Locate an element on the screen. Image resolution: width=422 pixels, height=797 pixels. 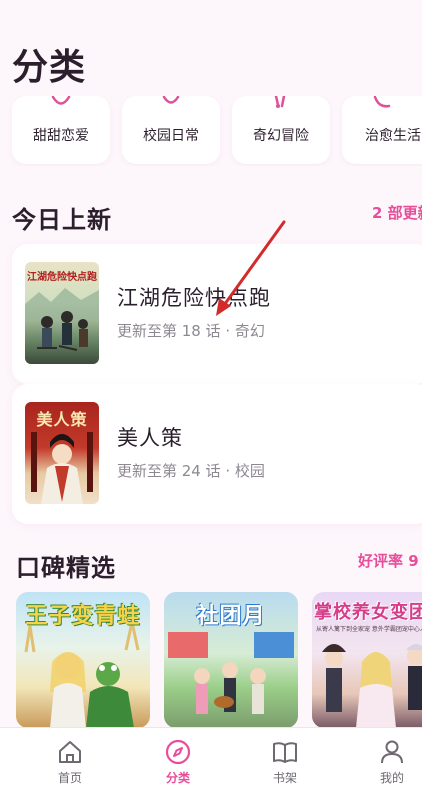
nav-home: 首页 is located at coordinates (70, 762).